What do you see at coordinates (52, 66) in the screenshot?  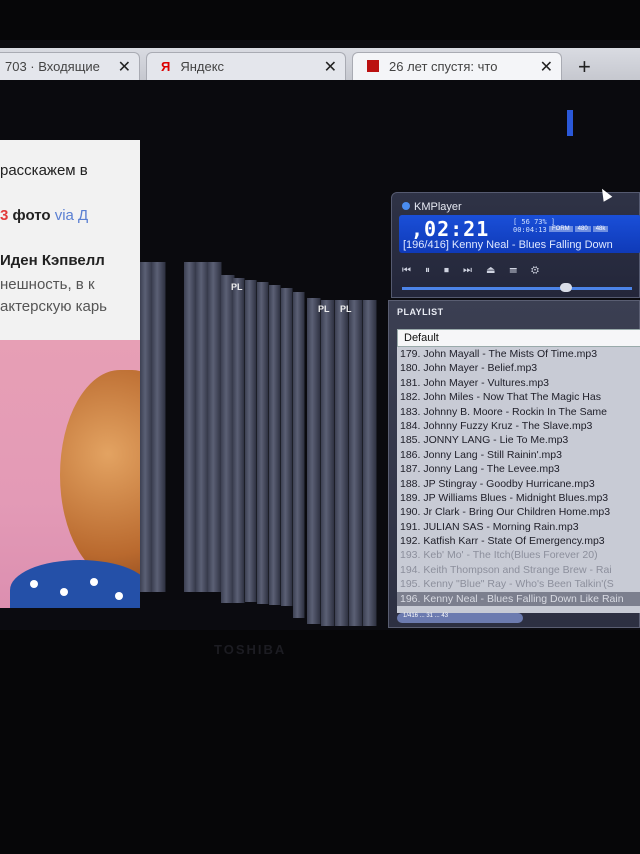 I see `tab-label: 703 · Входящие` at bounding box center [52, 66].